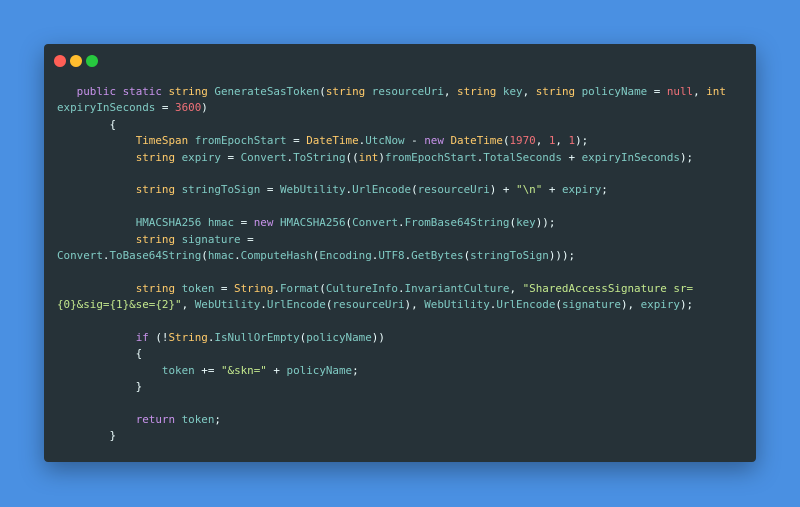  What do you see at coordinates (218, 190) in the screenshot?
I see `code-token-identifier: stringToSign` at bounding box center [218, 190].